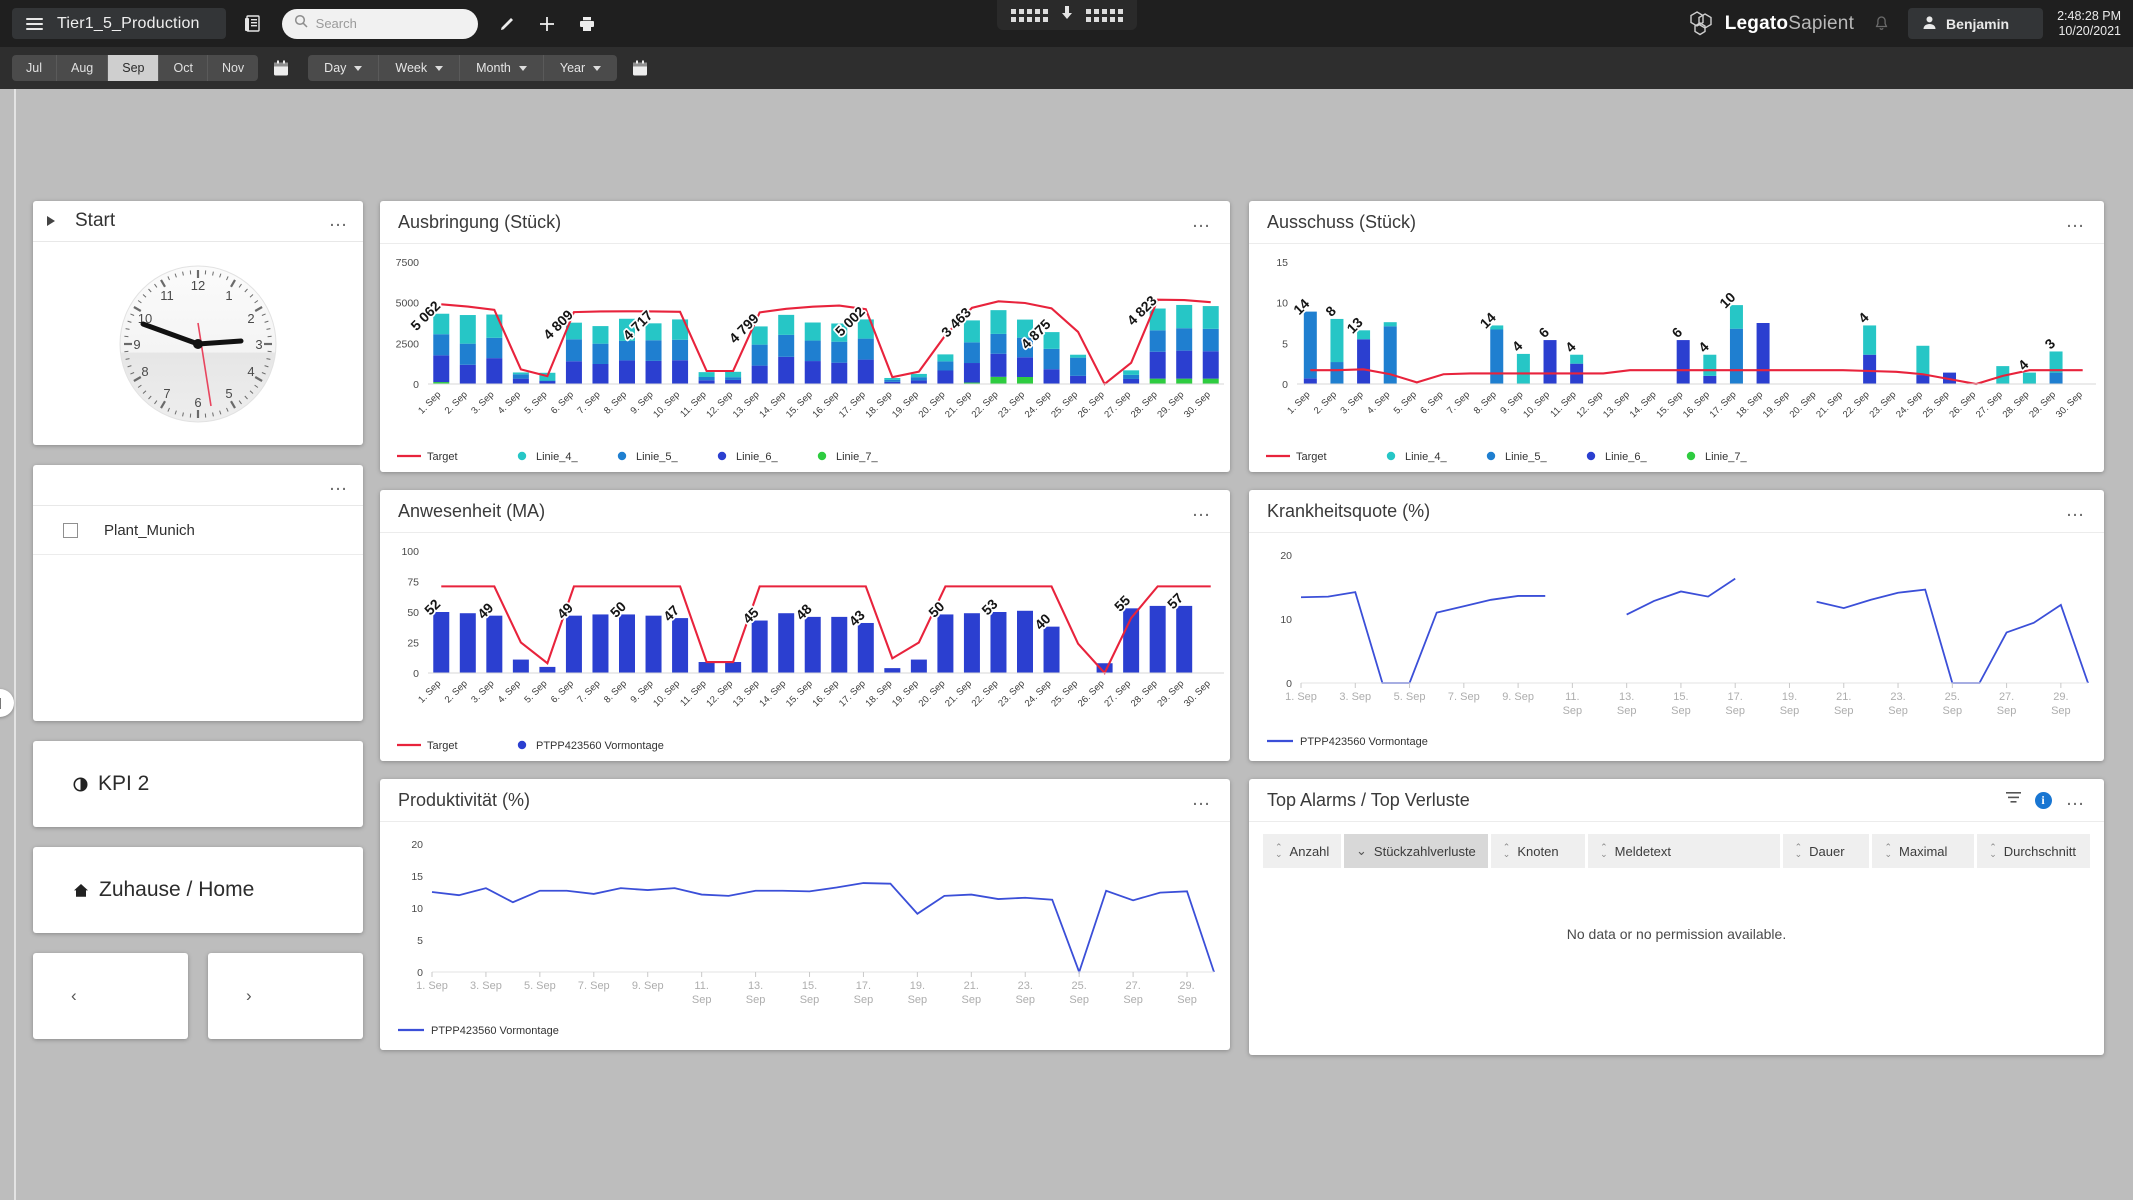 The width and height of the screenshot is (2133, 1200). I want to click on svg-text: 7500, so click(408, 263).